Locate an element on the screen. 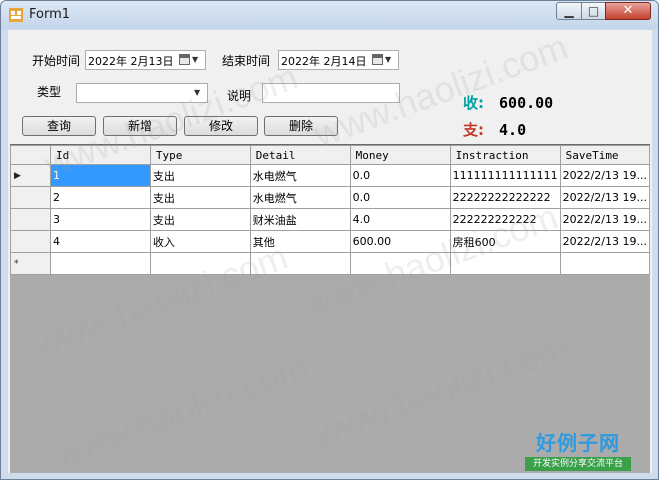 Image resolution: width=659 pixels, height=480 pixels. logo-main-text: 好例子网 is located at coordinates (578, 443).